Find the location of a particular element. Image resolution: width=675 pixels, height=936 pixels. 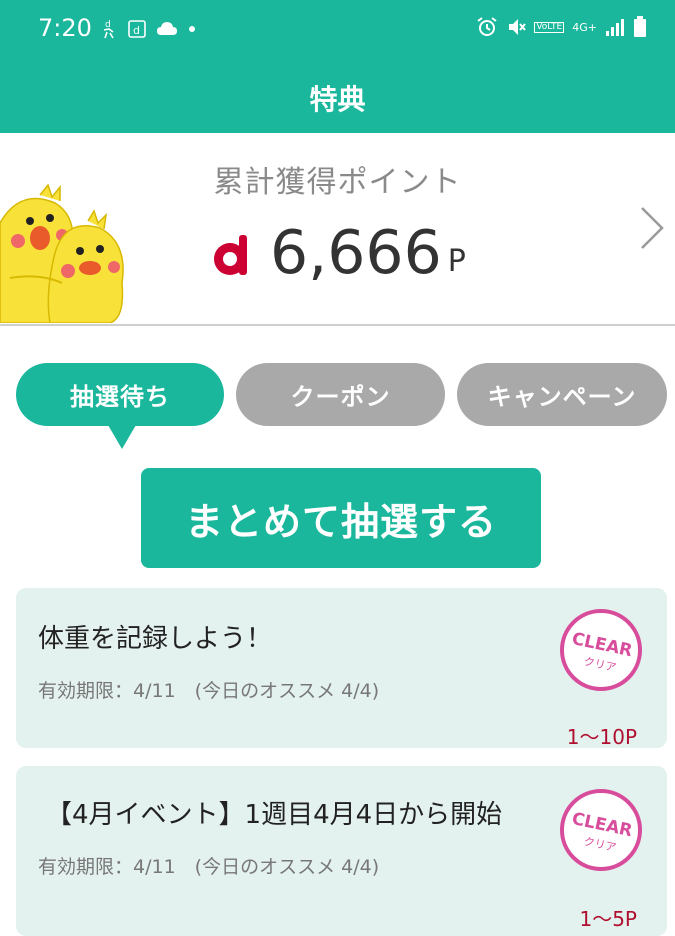

points-value-row: 6,666 P is located at coordinates (338, 253).